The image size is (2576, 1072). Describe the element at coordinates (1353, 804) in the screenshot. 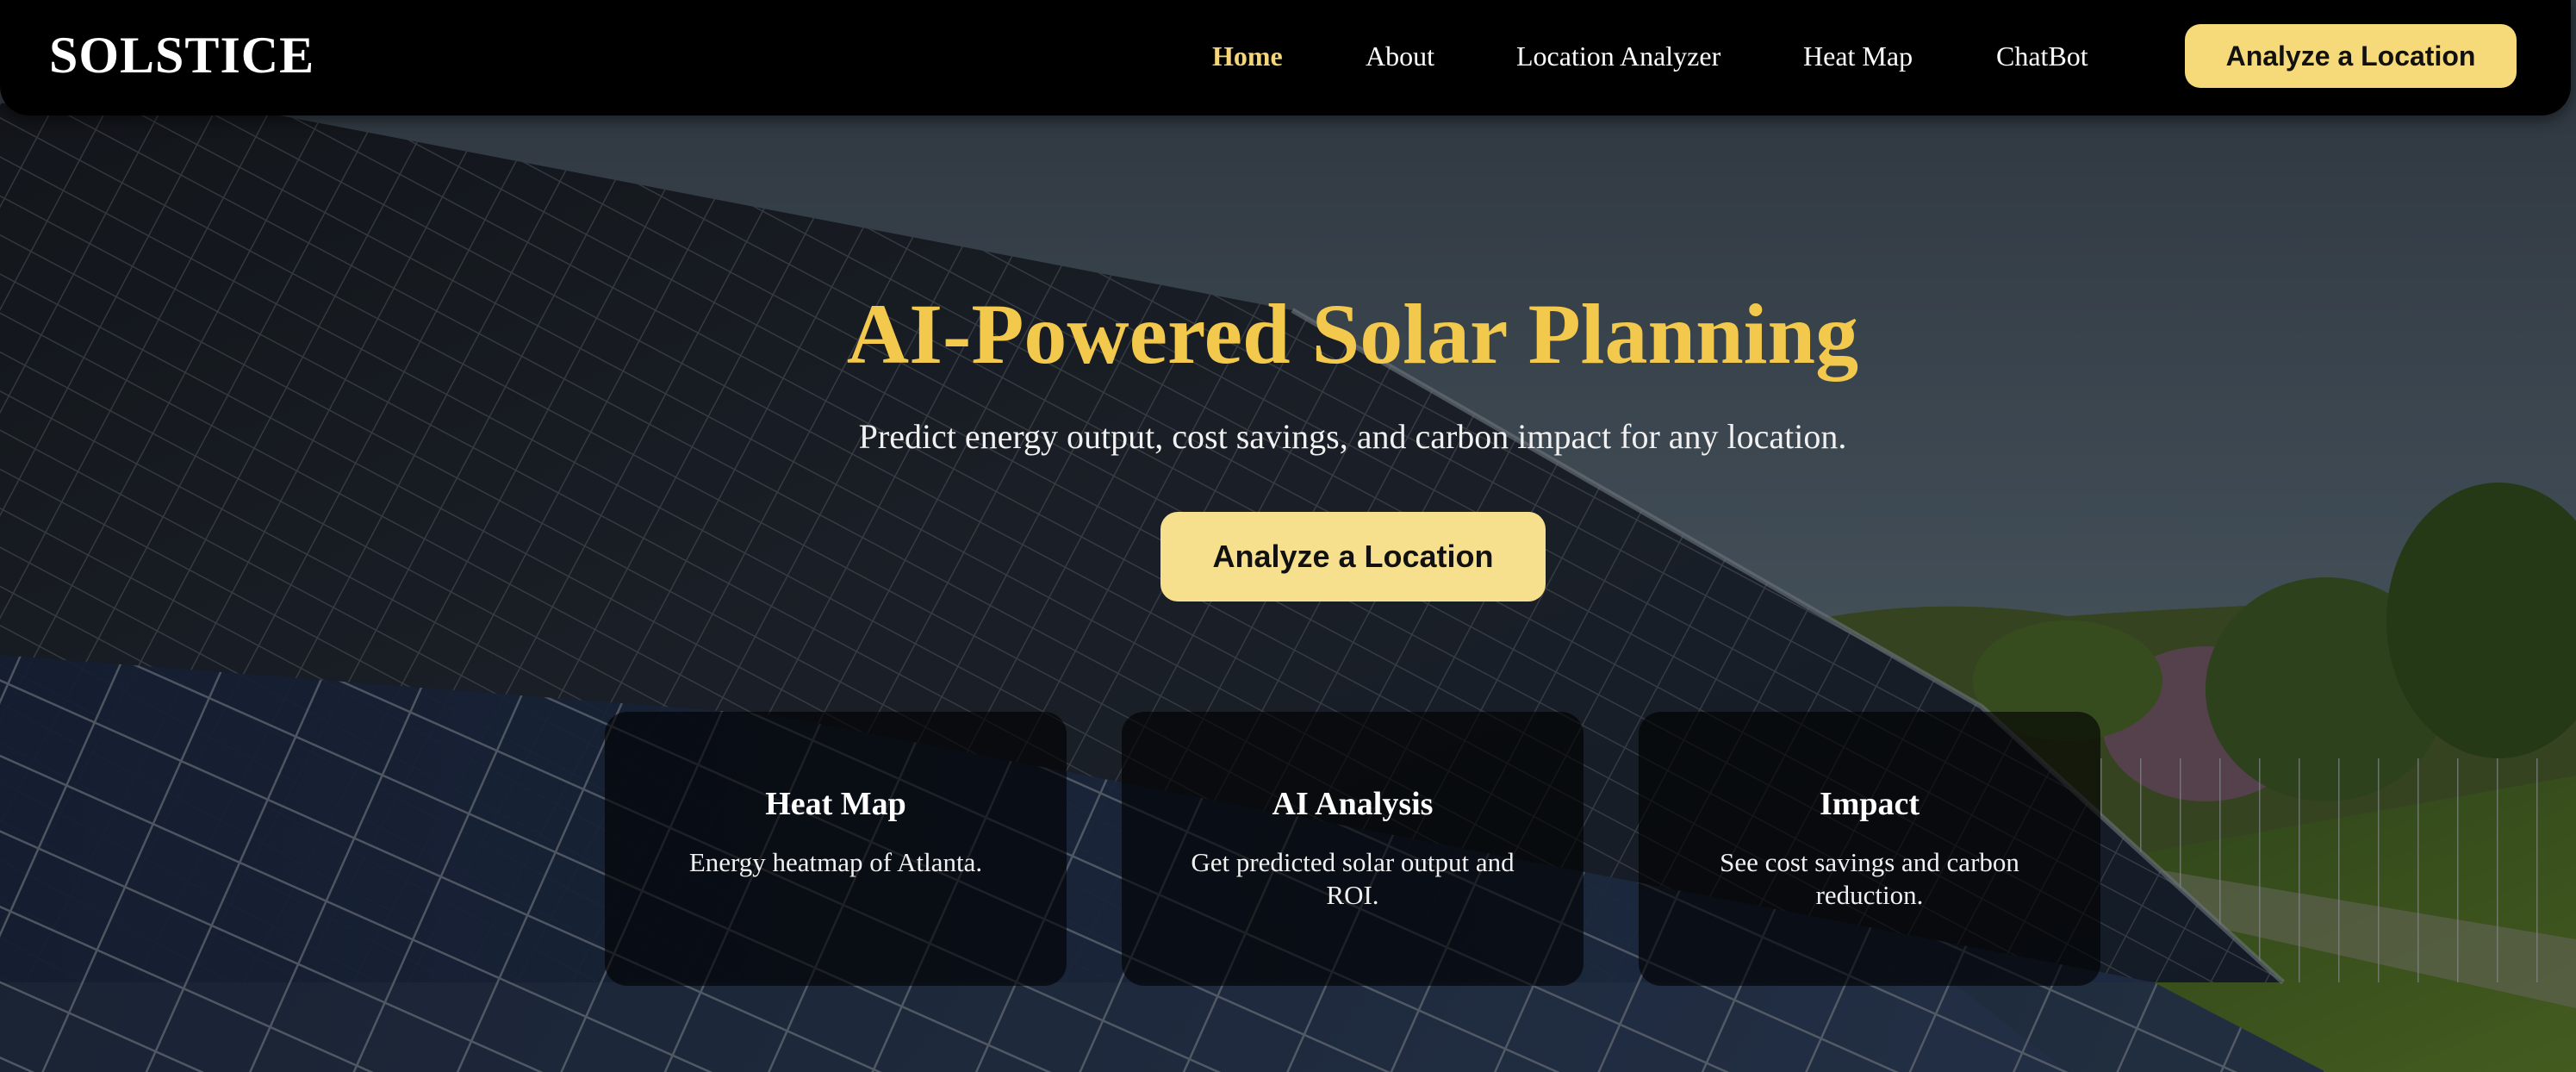

I see `feature-card-title: AI Analysis` at that location.